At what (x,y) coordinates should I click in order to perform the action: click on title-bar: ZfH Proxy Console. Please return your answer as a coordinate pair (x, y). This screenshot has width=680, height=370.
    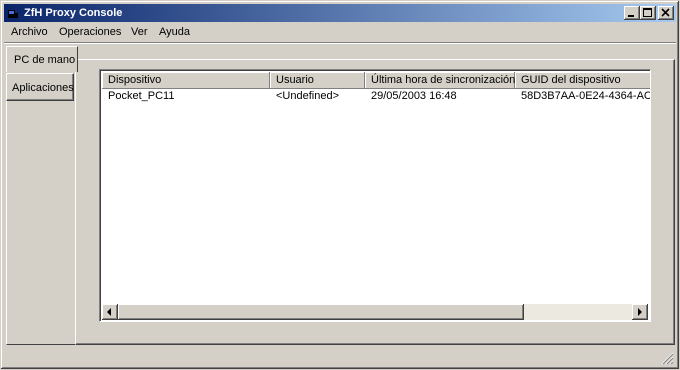
    Looking at the image, I should click on (340, 13).